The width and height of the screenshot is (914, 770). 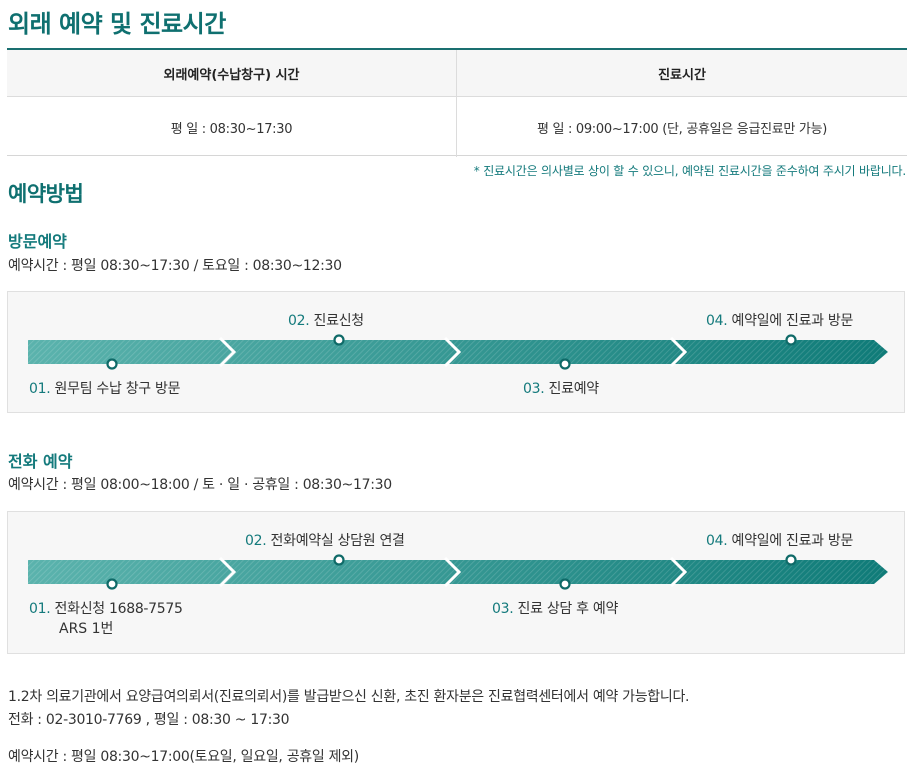 I want to click on reservation-hours-value: 평 일 : 08:30~17:30, so click(x=231, y=129).